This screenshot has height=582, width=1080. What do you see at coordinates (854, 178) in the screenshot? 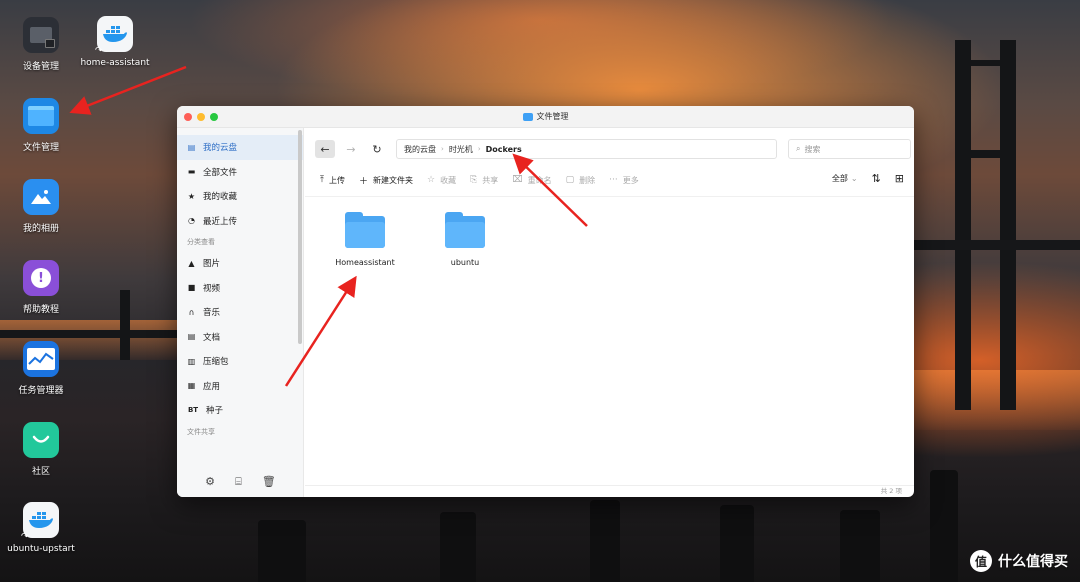
I see `chevron-down-icon: ⌄` at bounding box center [854, 178].